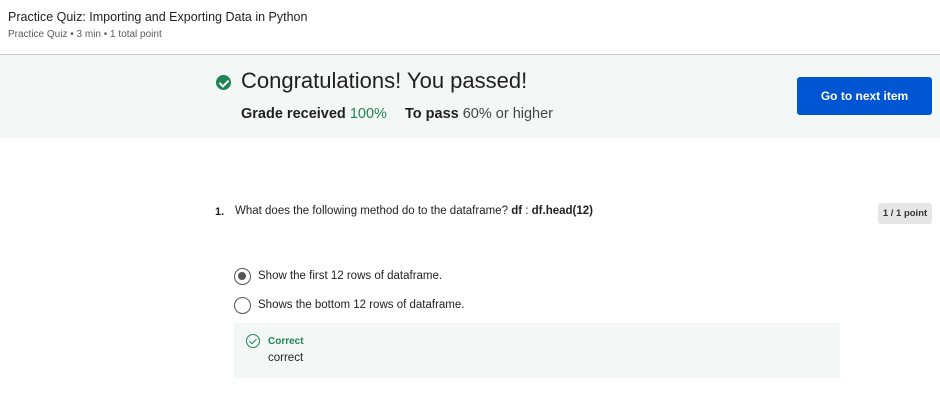 This screenshot has width=940, height=406. I want to click on answer-option-1: Show the first 12 rows of dataframe., so click(338, 276).